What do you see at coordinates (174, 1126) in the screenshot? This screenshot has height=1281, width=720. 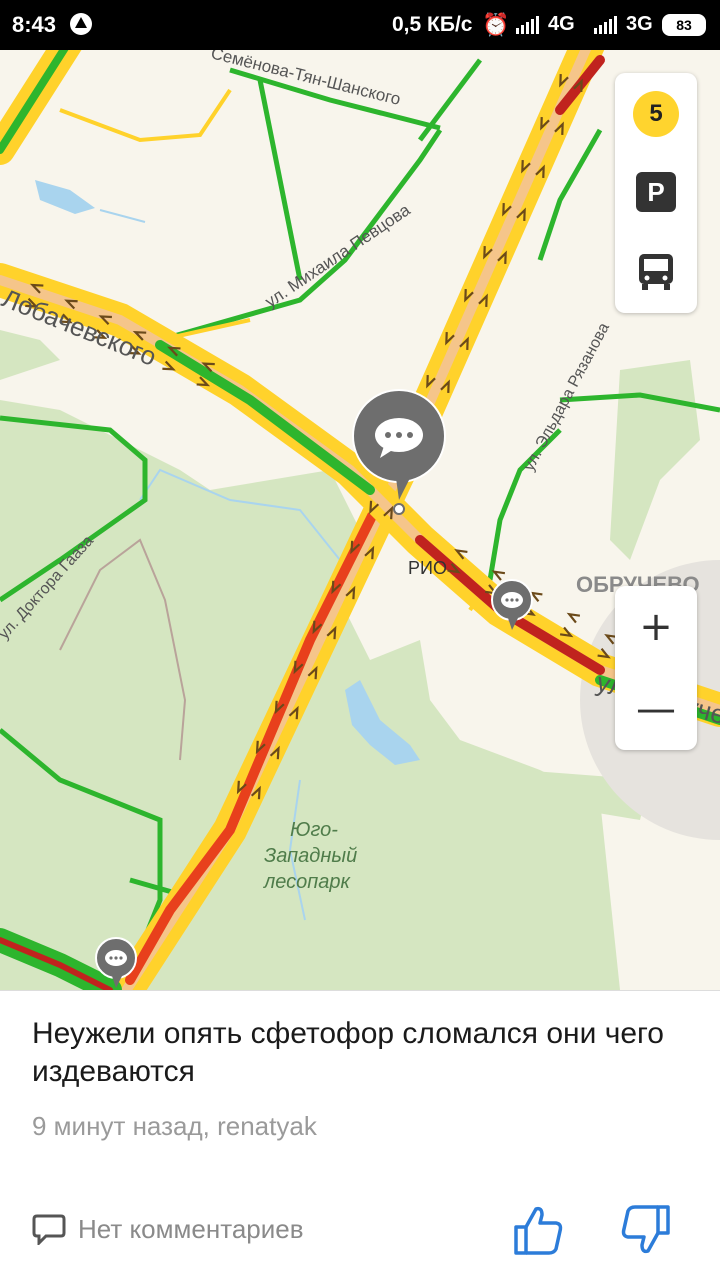 I see `event-meta: 9 минут назад, renatyak` at bounding box center [174, 1126].